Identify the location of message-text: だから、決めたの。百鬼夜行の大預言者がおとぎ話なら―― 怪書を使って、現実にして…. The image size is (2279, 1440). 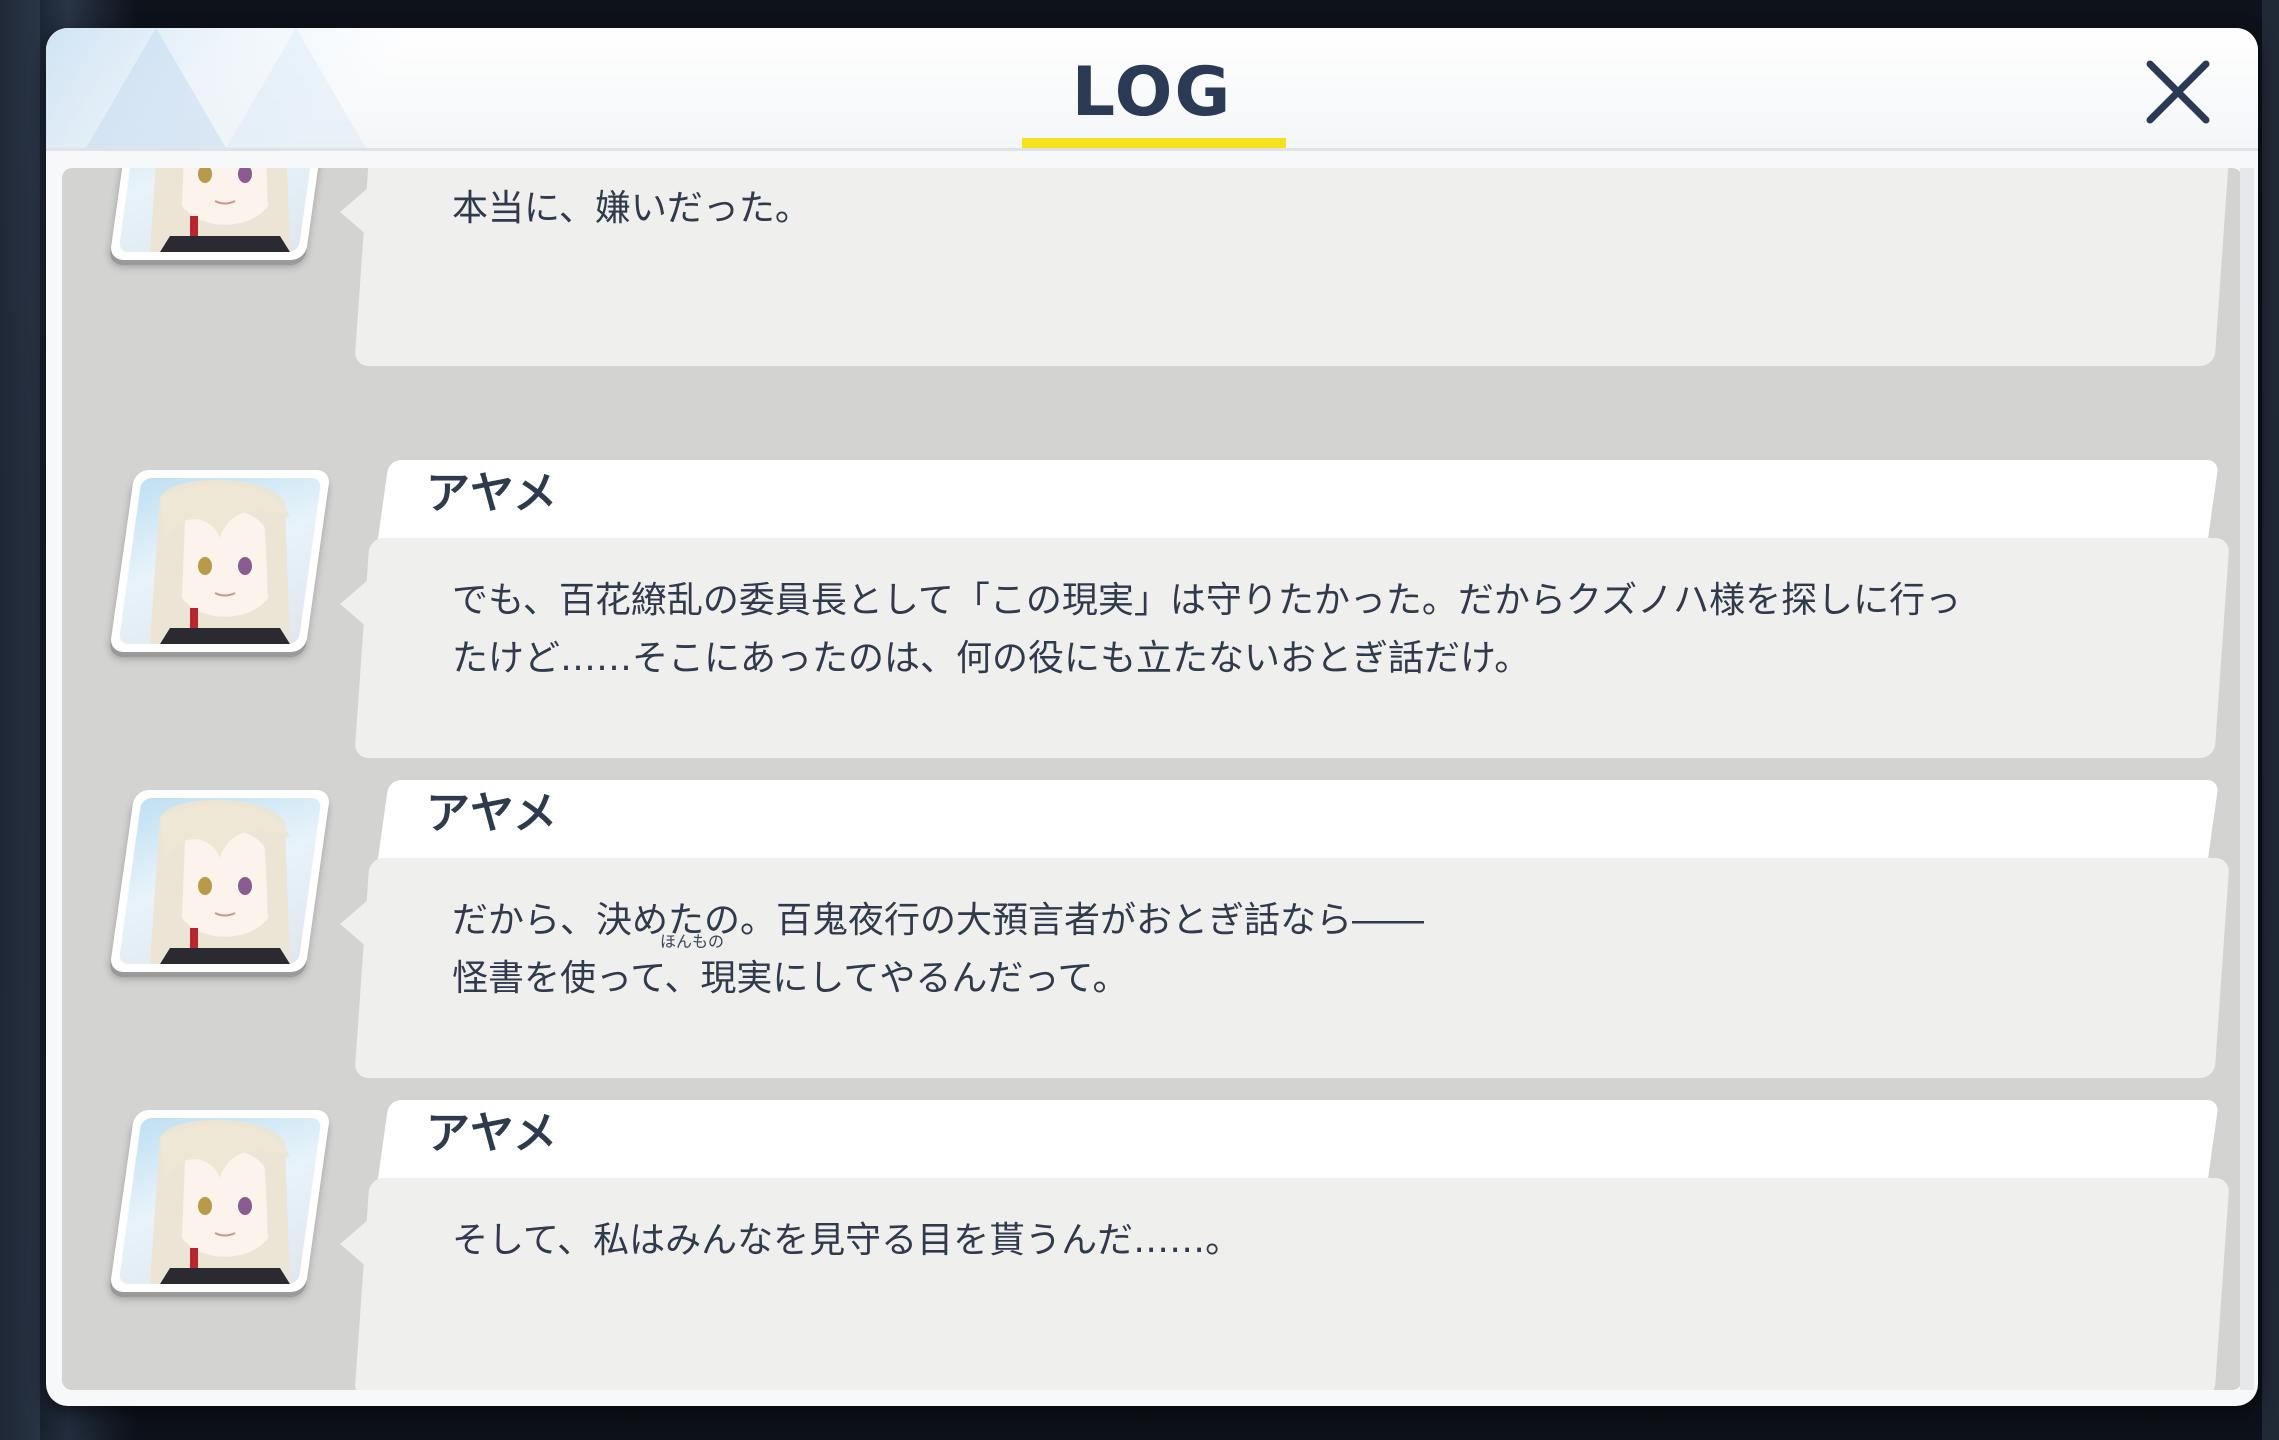
(938, 949).